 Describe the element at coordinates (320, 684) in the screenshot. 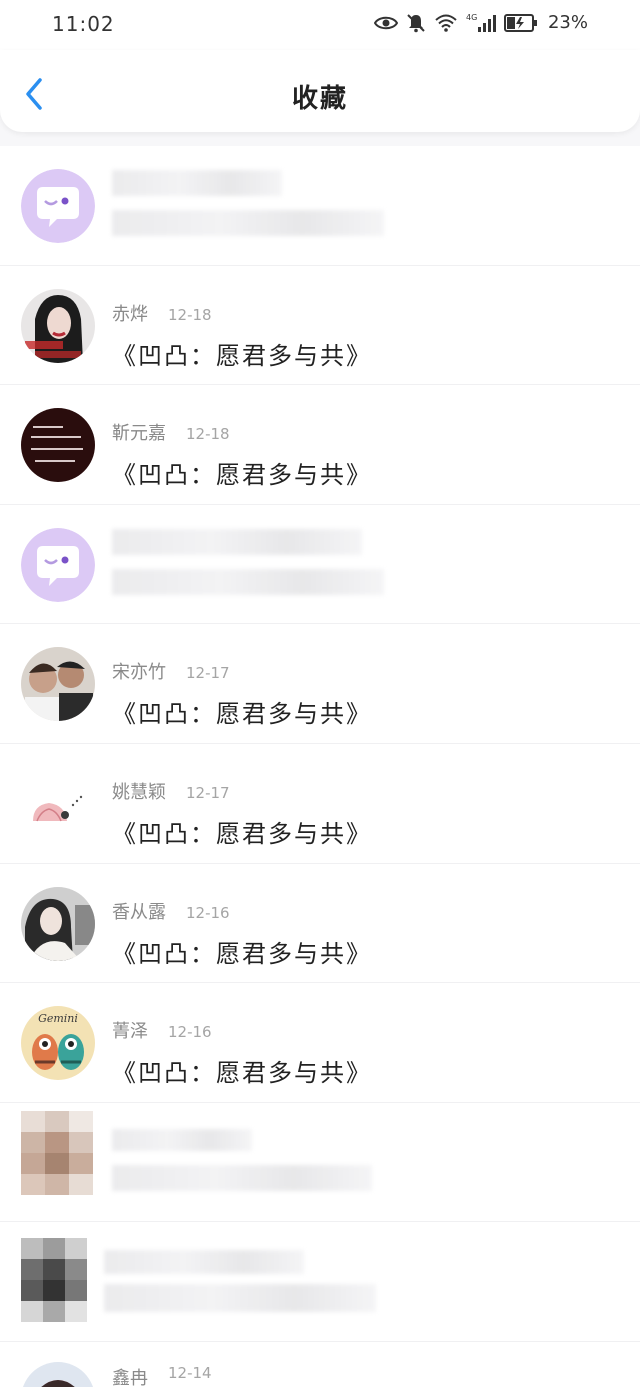

I see `list-item: 宋亦竹 12-17 《凹凸：愿君多与共》` at that location.